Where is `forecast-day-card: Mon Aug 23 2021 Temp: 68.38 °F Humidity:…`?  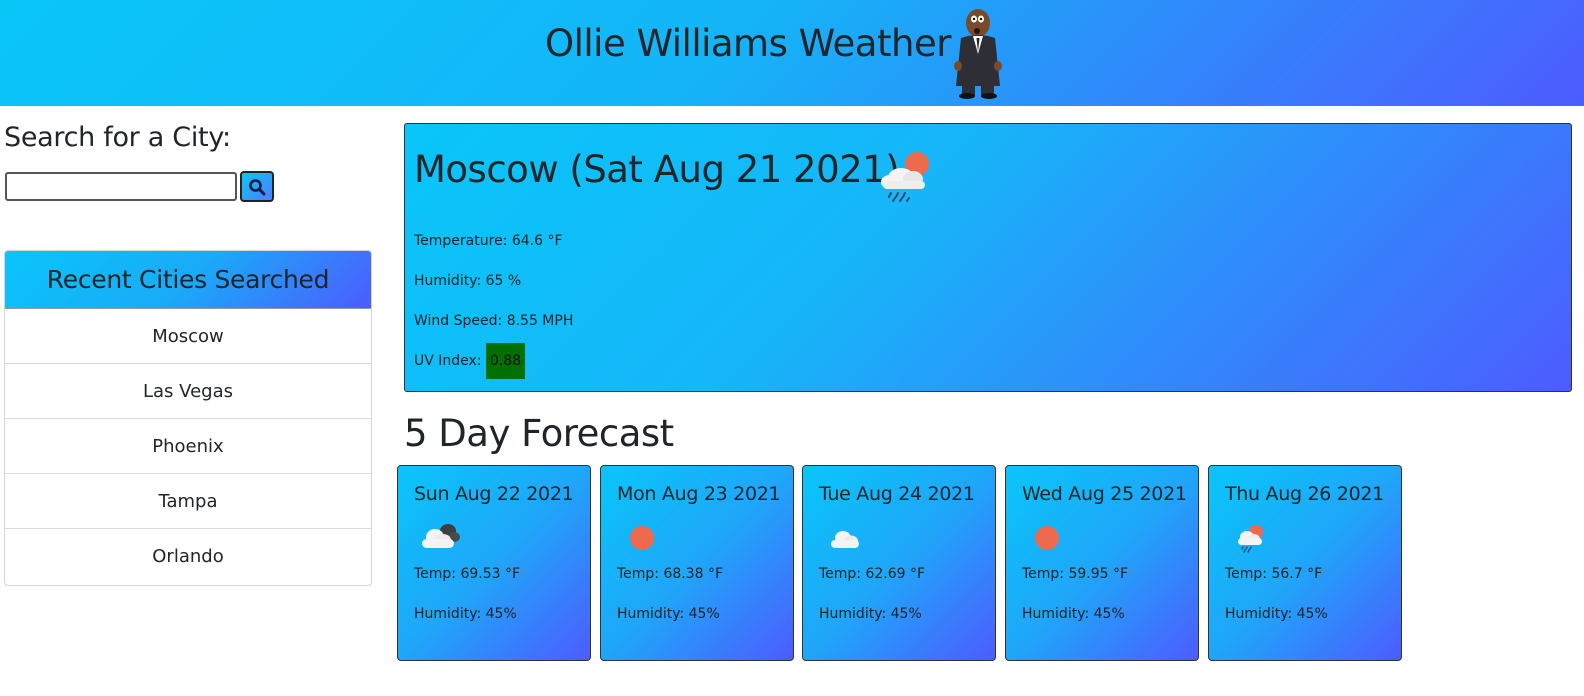
forecast-day-card: Mon Aug 23 2021 Temp: 68.38 °F Humidity:… is located at coordinates (697, 563).